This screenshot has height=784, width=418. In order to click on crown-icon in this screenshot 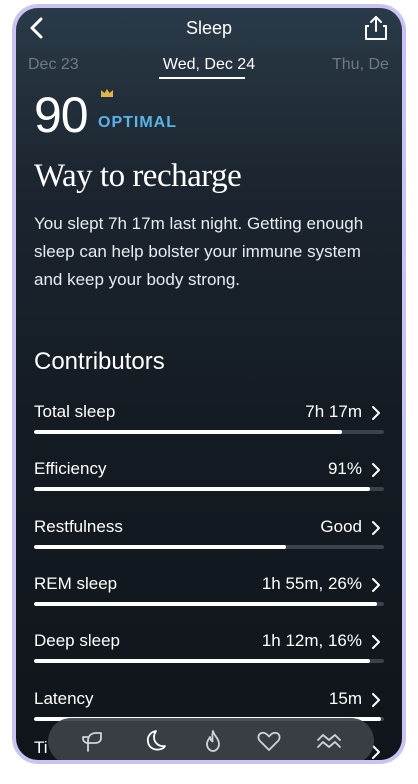, I will do `click(107, 93)`.